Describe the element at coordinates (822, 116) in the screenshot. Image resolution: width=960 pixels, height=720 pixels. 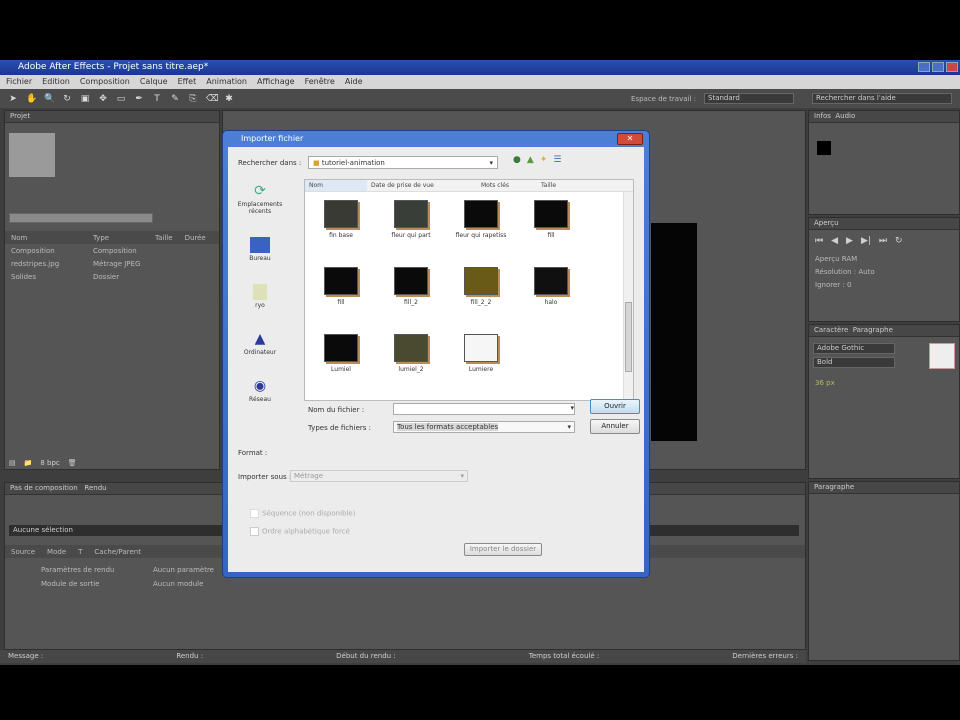
I see `info-tab: Infos` at that location.